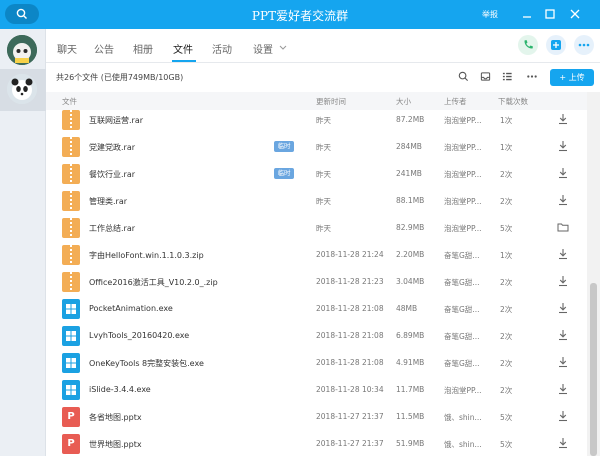 The image size is (600, 456). What do you see at coordinates (69, 101) in the screenshot?
I see `column-header-name: 文件` at bounding box center [69, 101].